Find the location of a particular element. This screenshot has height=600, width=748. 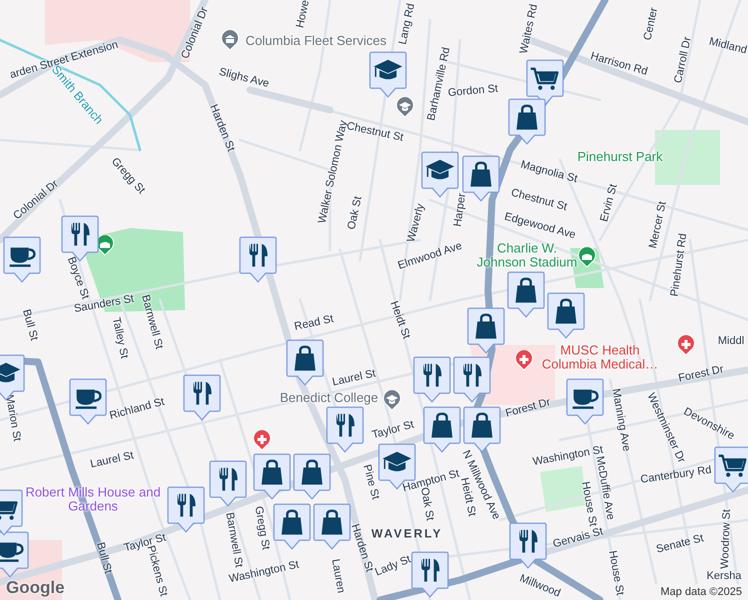

place-label: Columbia Fleet Services is located at coordinates (316, 41).